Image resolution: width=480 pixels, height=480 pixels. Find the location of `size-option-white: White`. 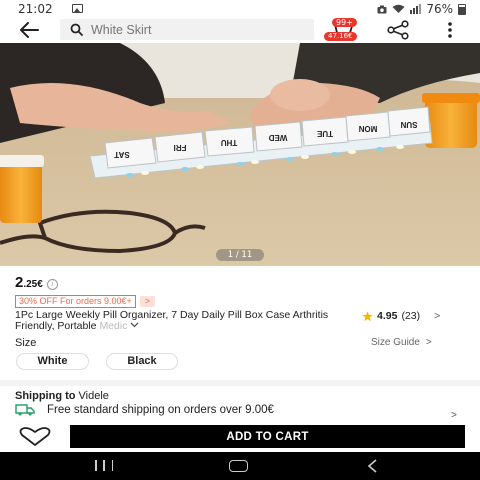

size-option-white: White is located at coordinates (52, 361).